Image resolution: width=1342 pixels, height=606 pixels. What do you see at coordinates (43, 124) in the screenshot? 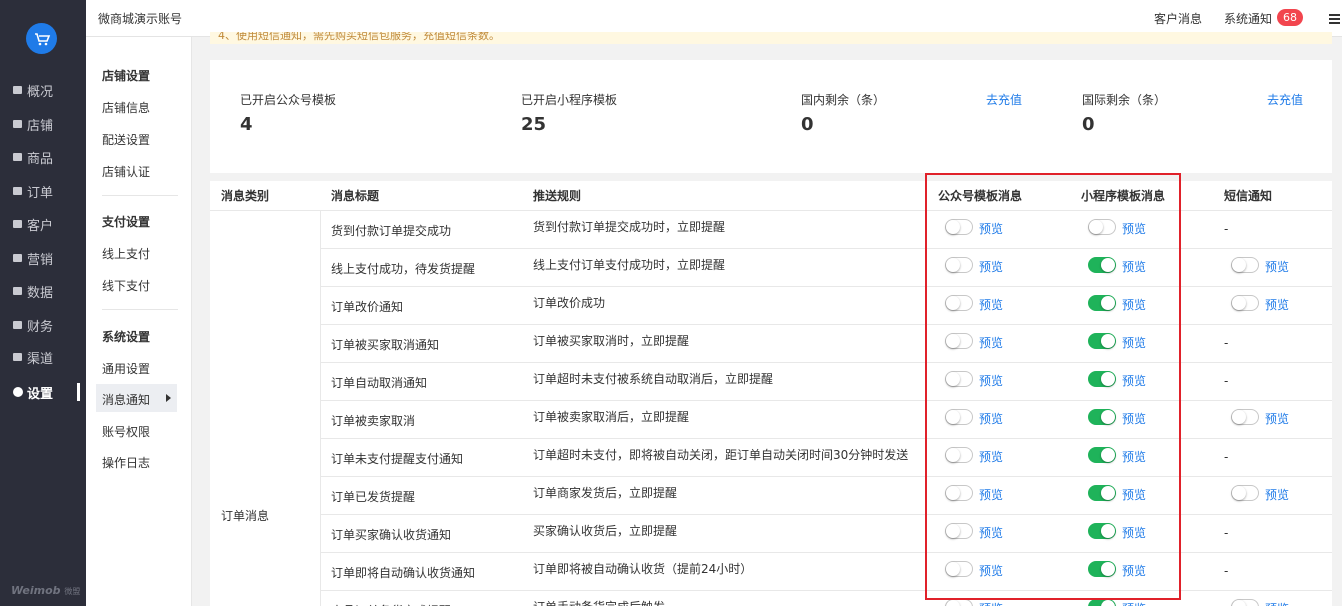
I see `nav-item-store: 店铺` at bounding box center [43, 124].